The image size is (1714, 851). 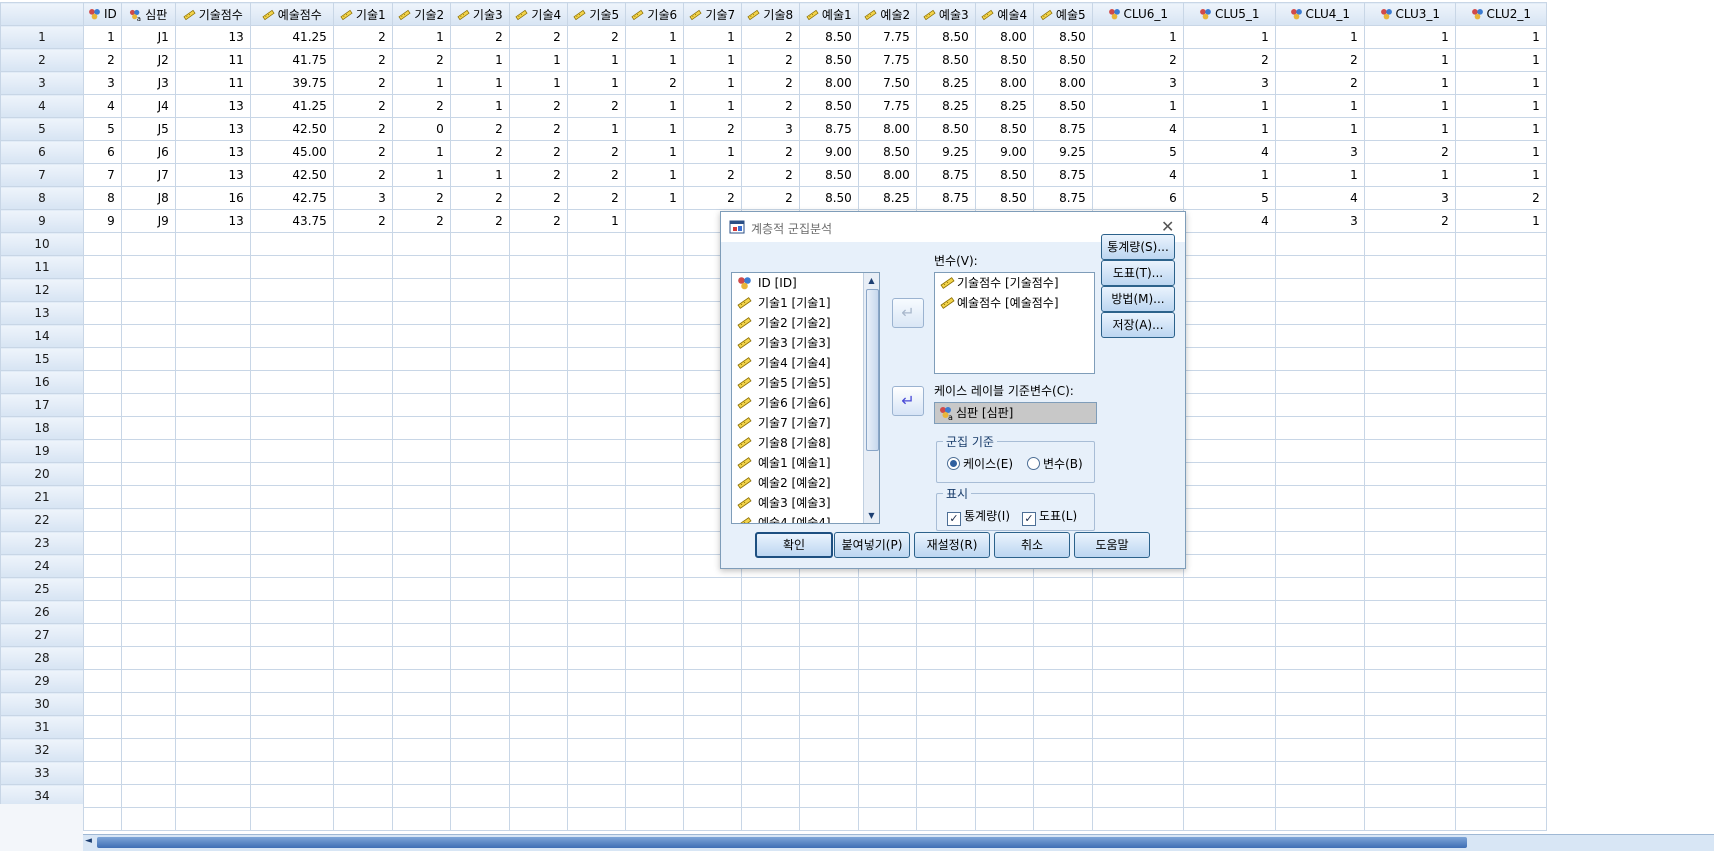 I want to click on column-header: CLU4_1, so click(x=1319, y=14).